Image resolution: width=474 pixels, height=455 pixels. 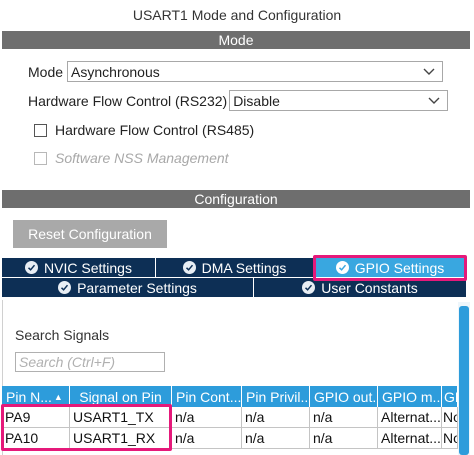 I want to click on reset-configuration-button: Reset Configuration, so click(x=90, y=234).